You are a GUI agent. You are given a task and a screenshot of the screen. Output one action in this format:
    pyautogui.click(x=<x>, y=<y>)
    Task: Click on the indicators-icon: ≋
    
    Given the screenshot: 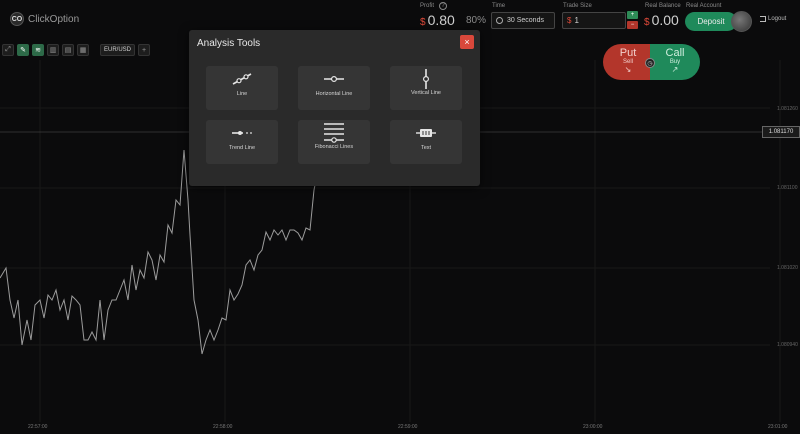 What is the action you would take?
    pyautogui.click(x=38, y=50)
    